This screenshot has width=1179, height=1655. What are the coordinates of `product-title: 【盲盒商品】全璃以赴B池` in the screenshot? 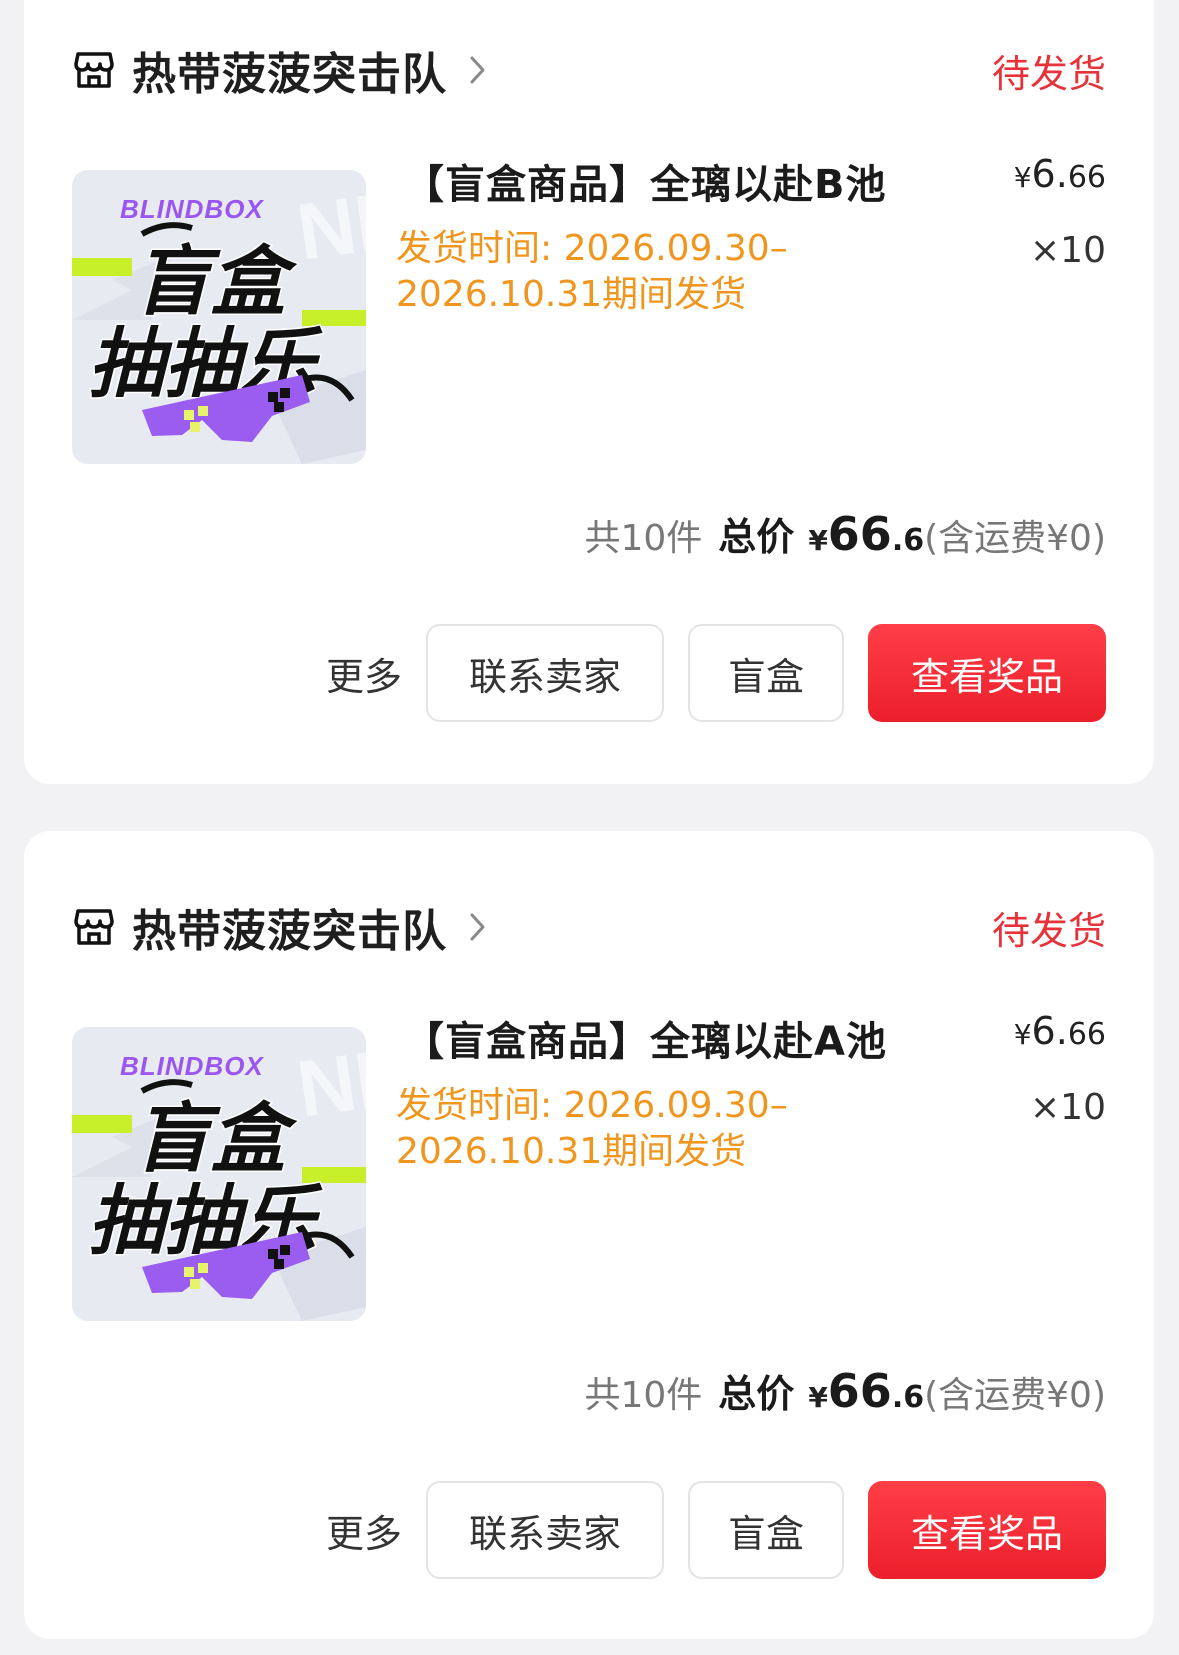 It's located at (645, 181).